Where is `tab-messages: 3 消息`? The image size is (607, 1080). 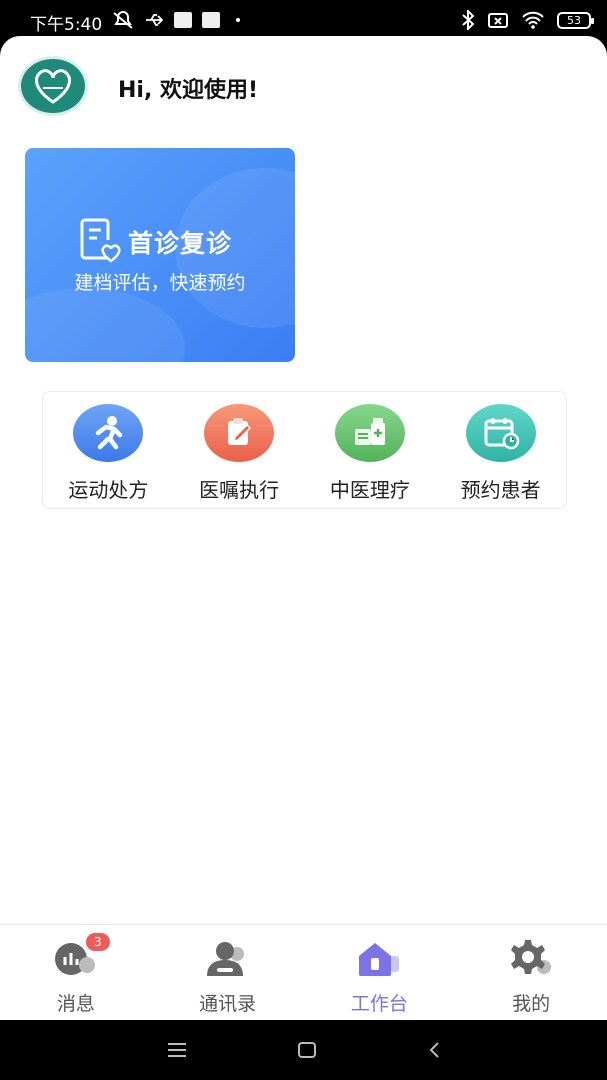 tab-messages: 3 消息 is located at coordinates (76, 972).